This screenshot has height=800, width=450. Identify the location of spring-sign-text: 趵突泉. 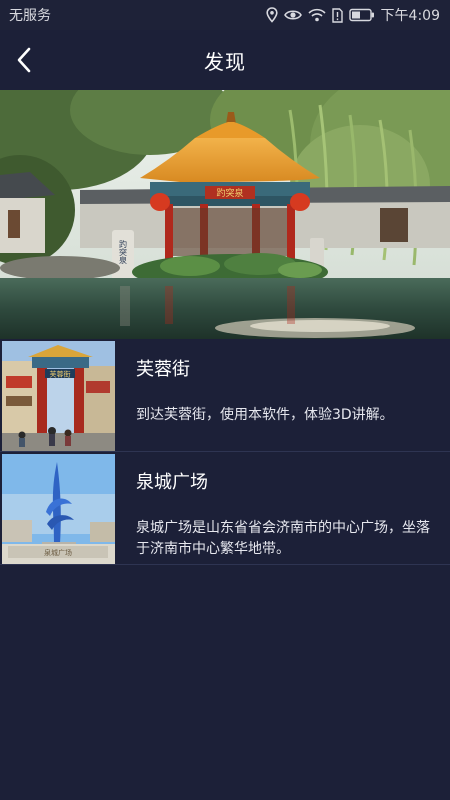
(123, 251).